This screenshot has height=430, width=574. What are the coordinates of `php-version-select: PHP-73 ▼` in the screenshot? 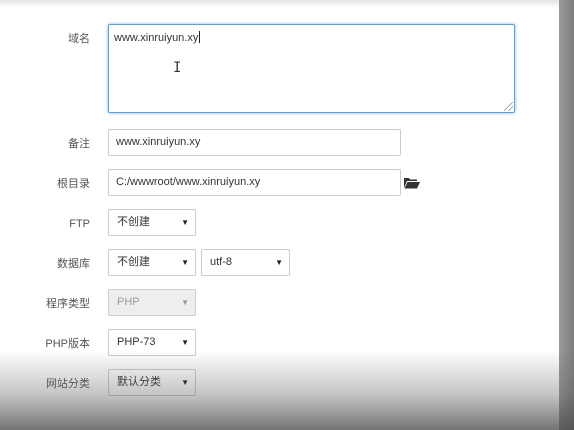 It's located at (152, 342).